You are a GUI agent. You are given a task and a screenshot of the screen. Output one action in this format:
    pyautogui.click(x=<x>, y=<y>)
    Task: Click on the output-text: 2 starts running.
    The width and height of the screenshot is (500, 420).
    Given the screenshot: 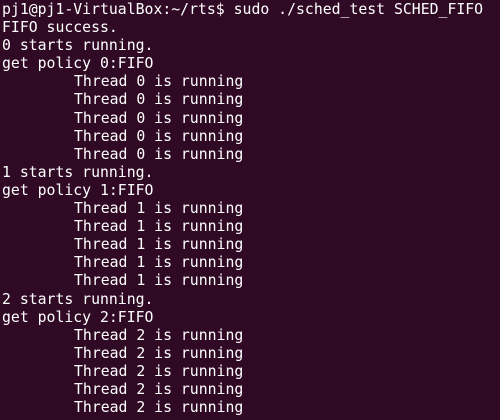 What is the action you would take?
    pyautogui.click(x=78, y=299)
    